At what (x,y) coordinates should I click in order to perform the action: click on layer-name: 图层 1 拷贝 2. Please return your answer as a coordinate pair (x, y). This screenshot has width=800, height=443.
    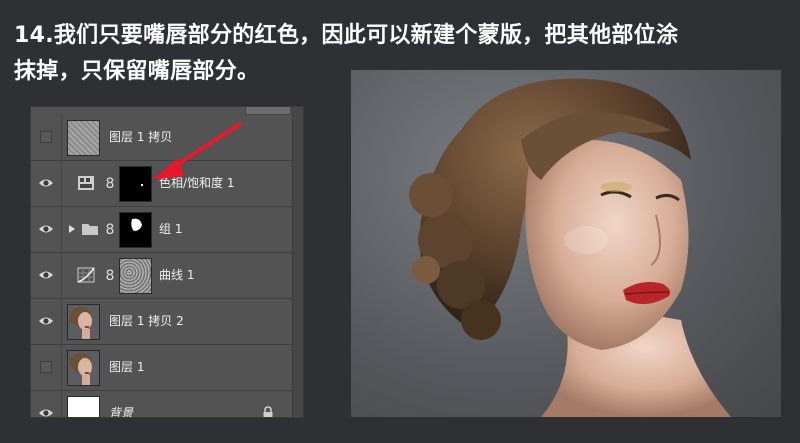
    Looking at the image, I should click on (146, 321).